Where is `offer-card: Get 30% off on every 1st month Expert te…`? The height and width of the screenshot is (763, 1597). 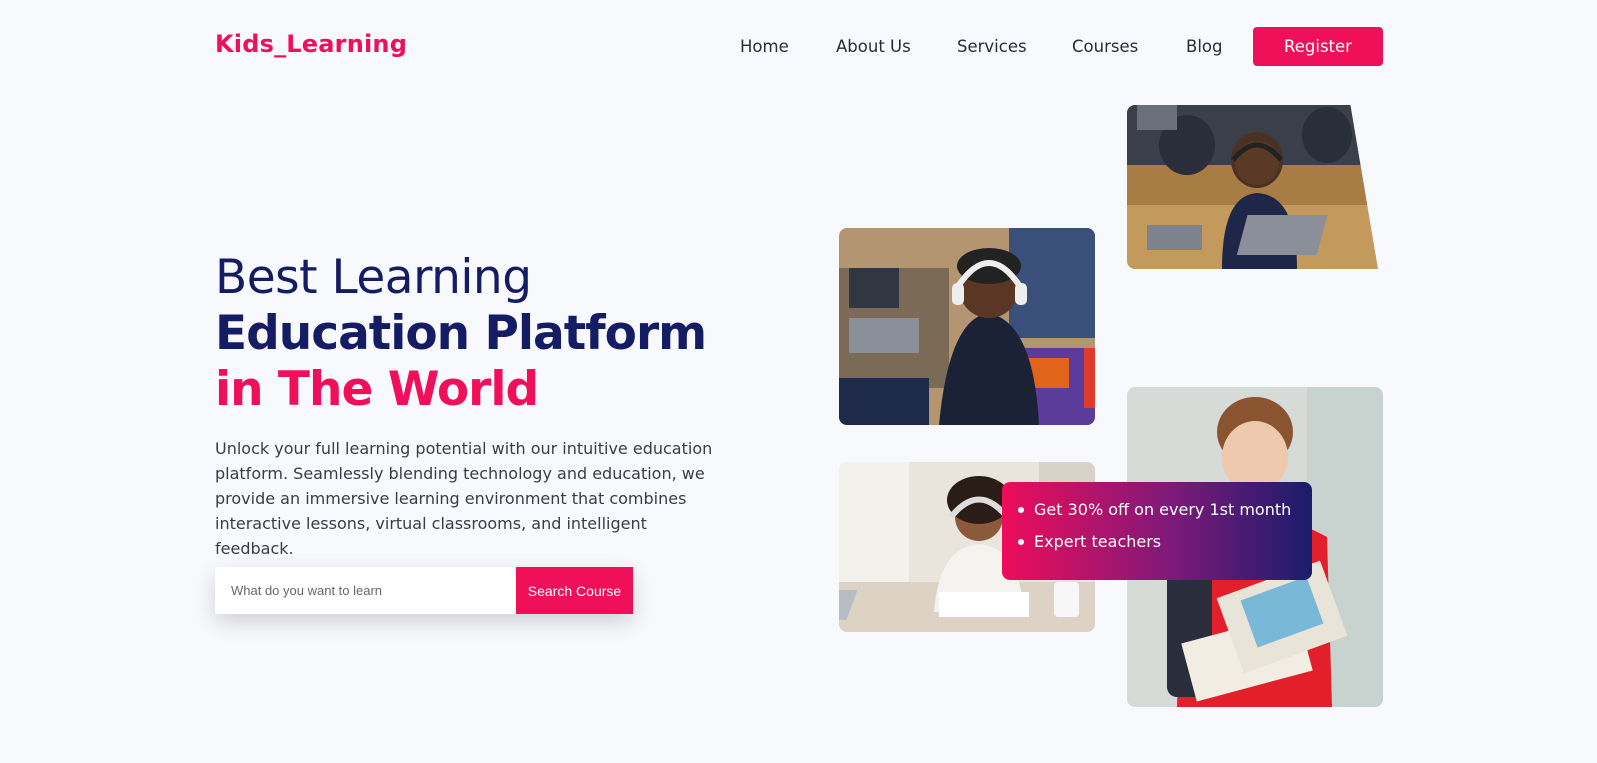
offer-card: Get 30% off on every 1st month Expert te… is located at coordinates (1157, 531).